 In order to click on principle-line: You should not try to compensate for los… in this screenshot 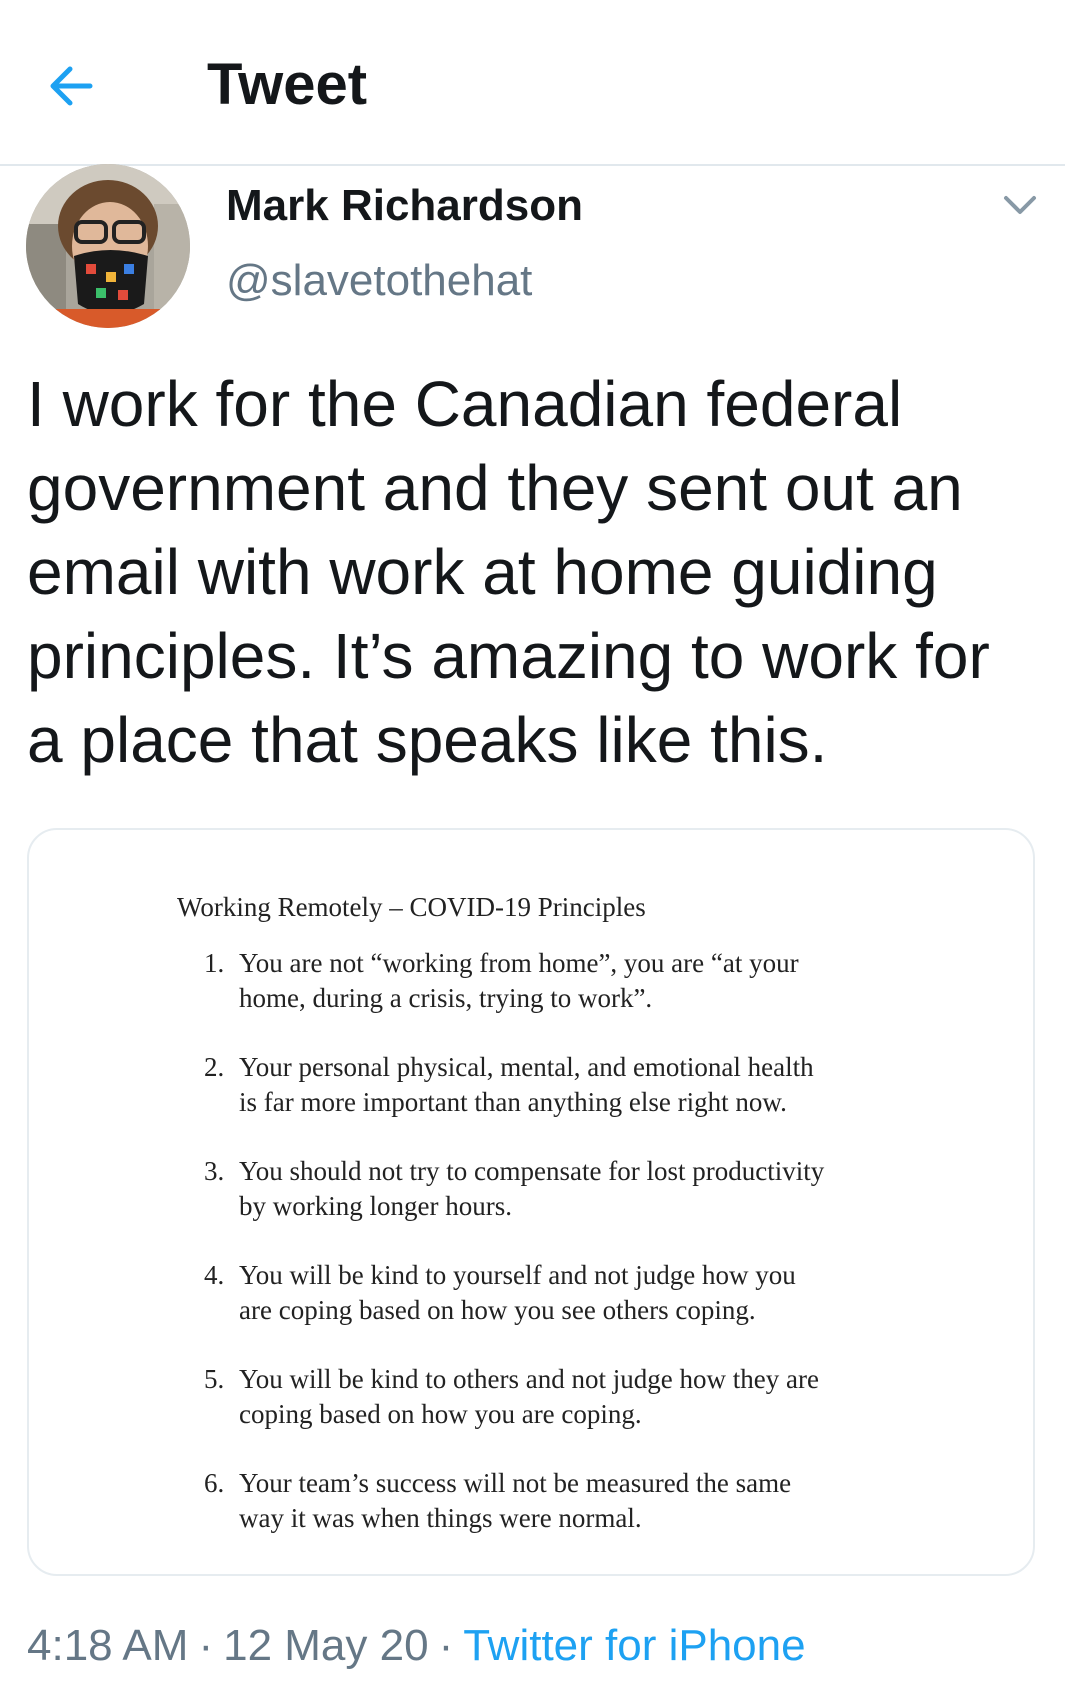, I will do `click(532, 1171)`.